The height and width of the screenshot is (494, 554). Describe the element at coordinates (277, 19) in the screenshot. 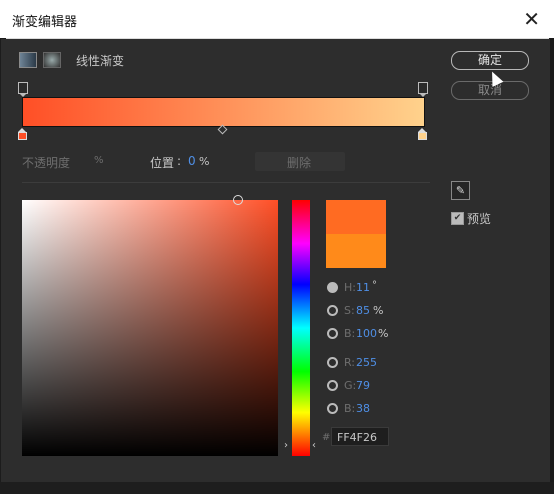

I see `title-bar: 渐变编辑器 ✕` at that location.